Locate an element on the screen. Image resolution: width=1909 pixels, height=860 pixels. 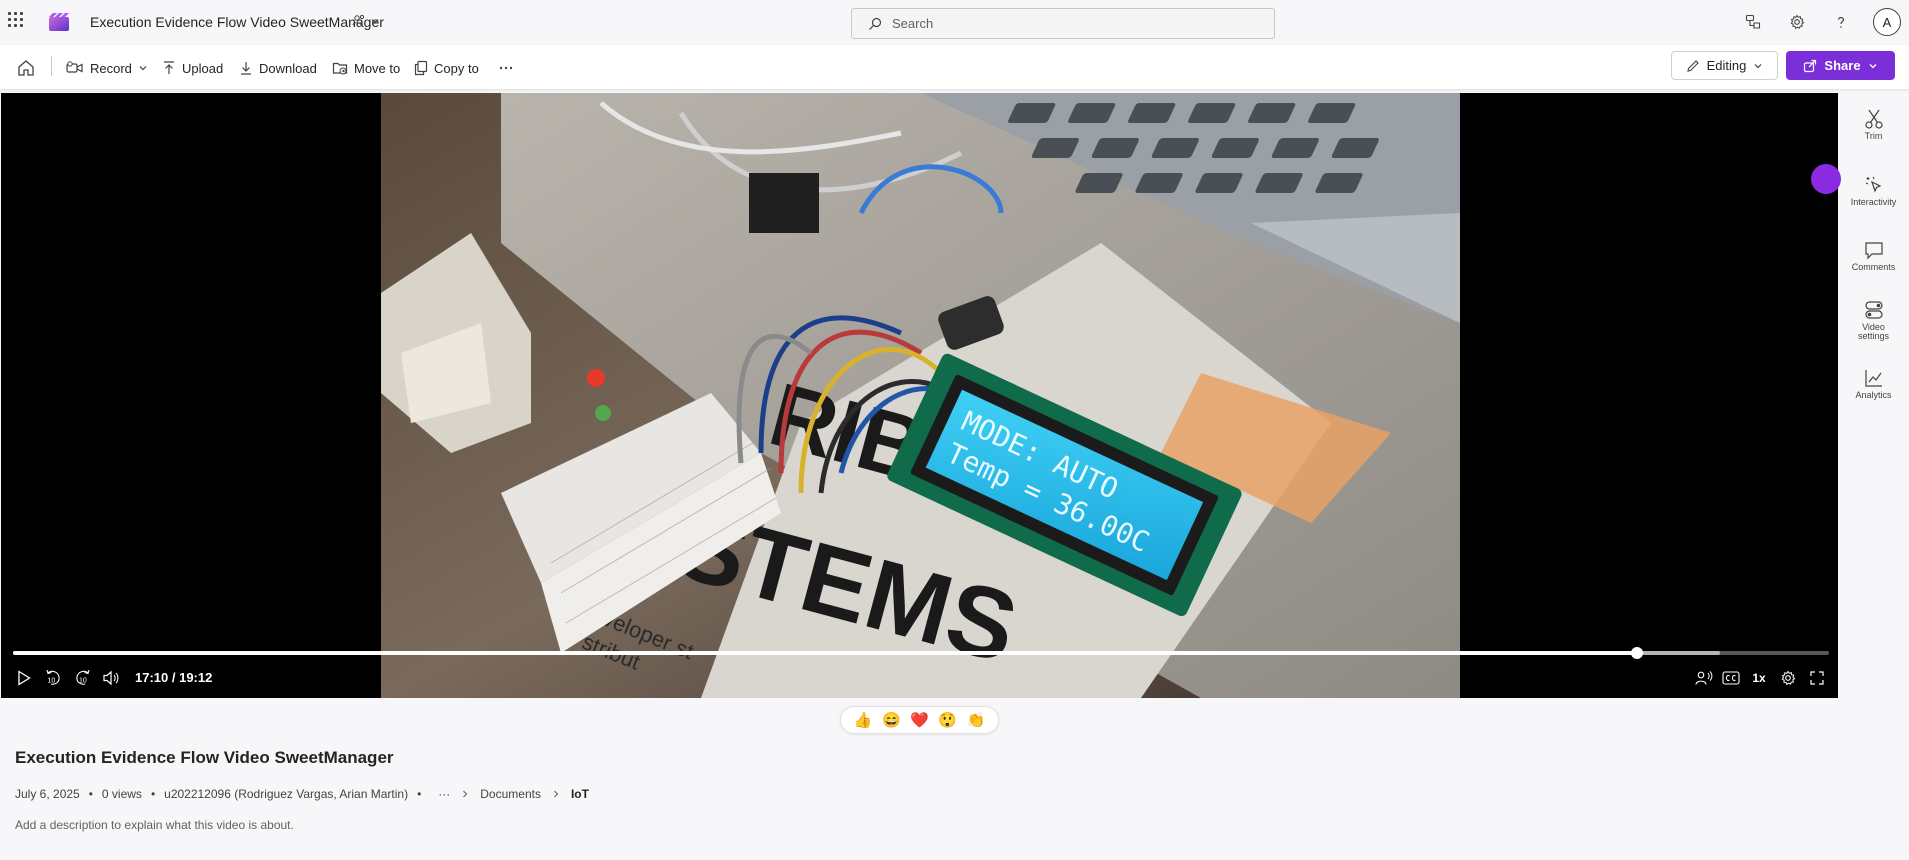
progress-scrubber-handle is located at coordinates (1636, 653).